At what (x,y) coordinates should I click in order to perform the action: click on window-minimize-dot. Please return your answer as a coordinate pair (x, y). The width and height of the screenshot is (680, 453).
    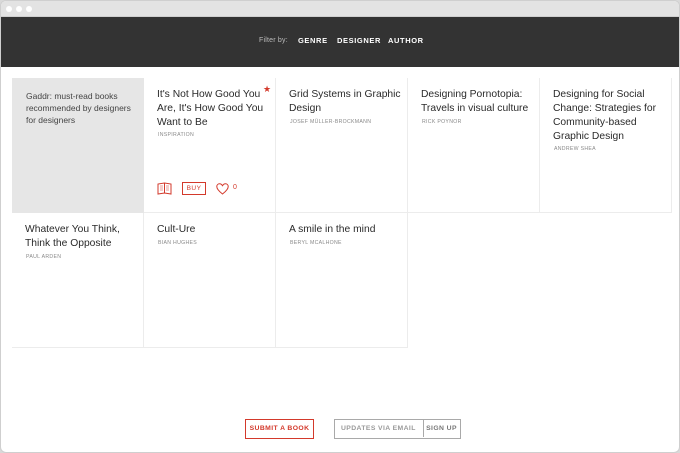
    Looking at the image, I should click on (19, 9).